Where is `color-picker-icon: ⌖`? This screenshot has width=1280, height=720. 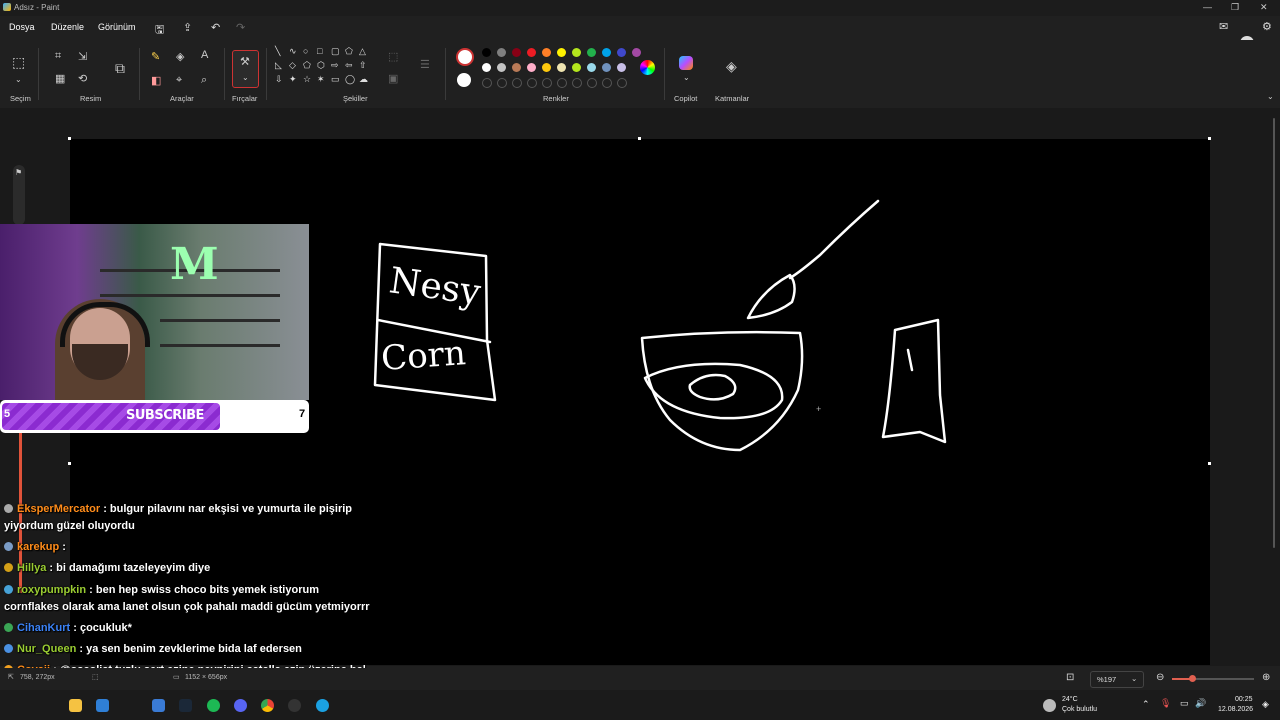 color-picker-icon: ⌖ is located at coordinates (179, 80).